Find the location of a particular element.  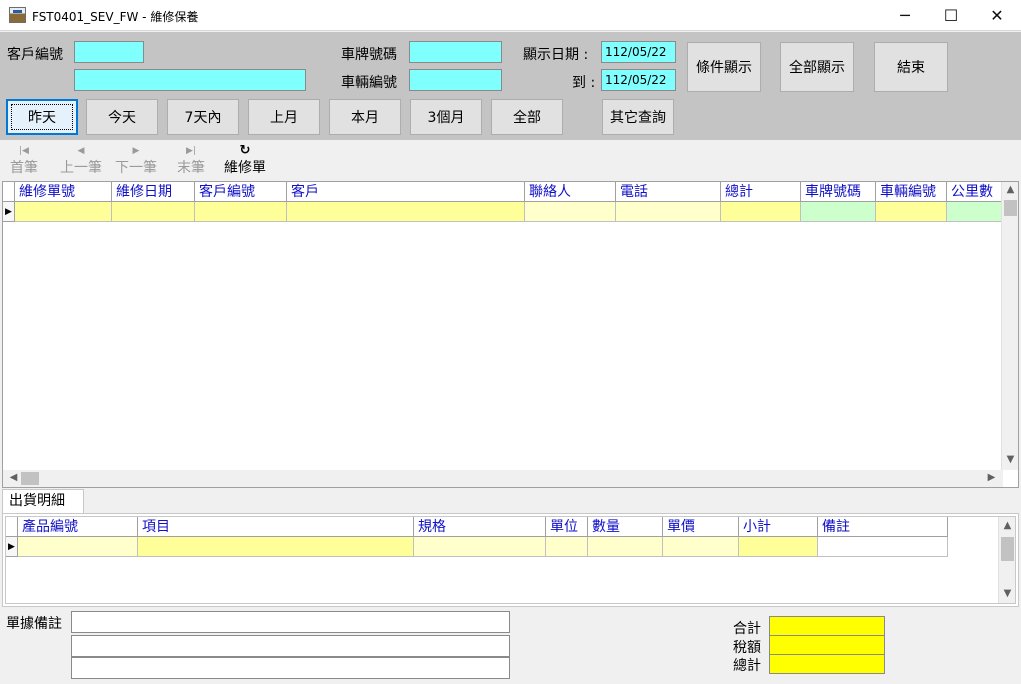

main-grid-vscroll: ▲ ▼ is located at coordinates (1009, 326).